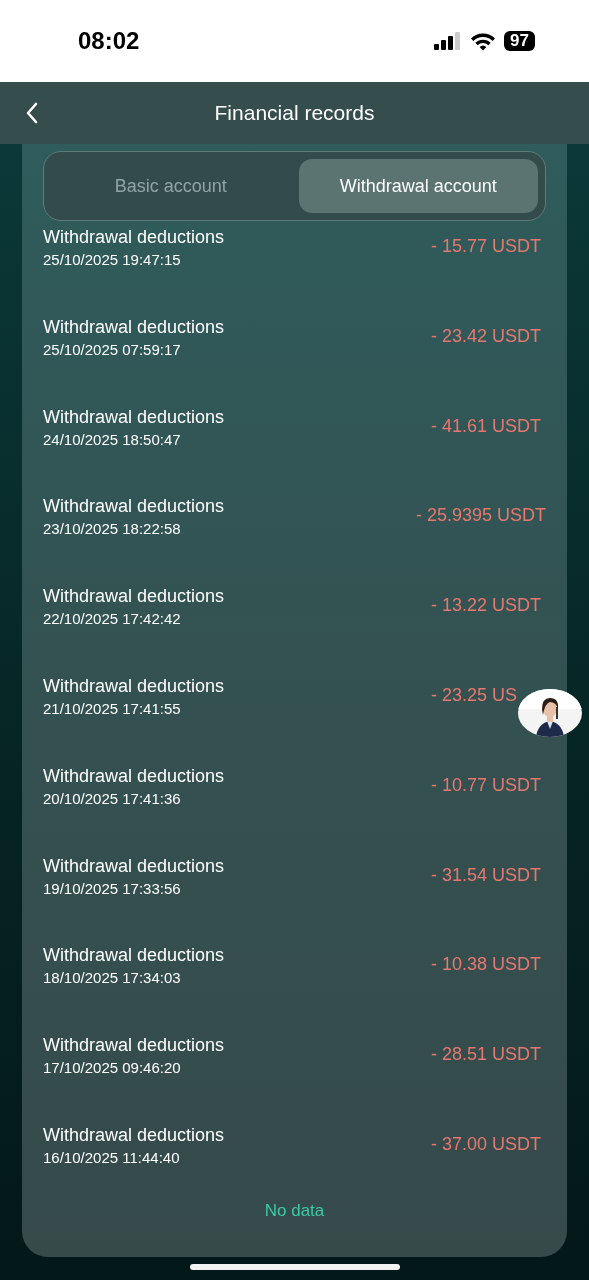 Image resolution: width=589 pixels, height=1280 pixels. I want to click on record-date: 18/10/2025 17:34:03, so click(112, 978).